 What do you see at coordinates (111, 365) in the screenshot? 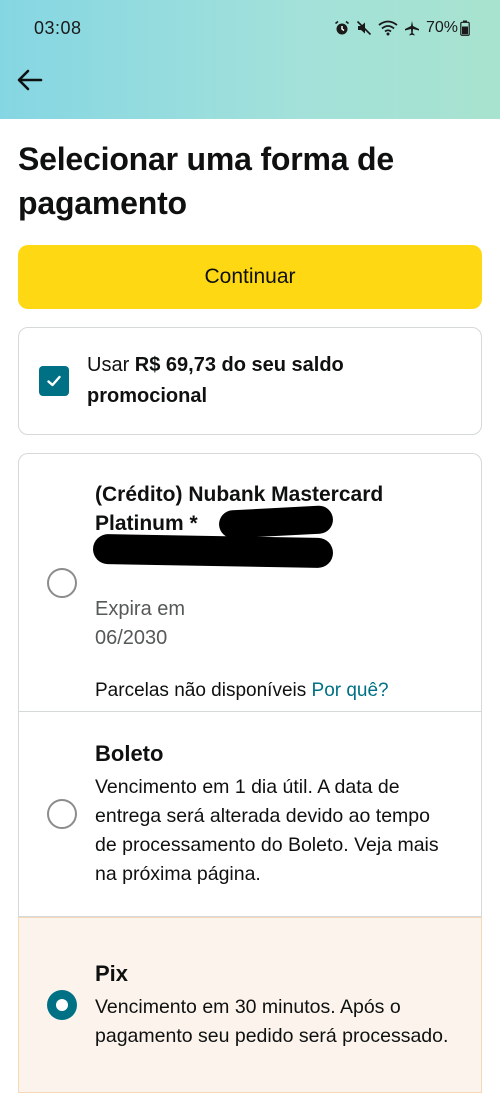
I see `balance-prefix: Usar` at bounding box center [111, 365].